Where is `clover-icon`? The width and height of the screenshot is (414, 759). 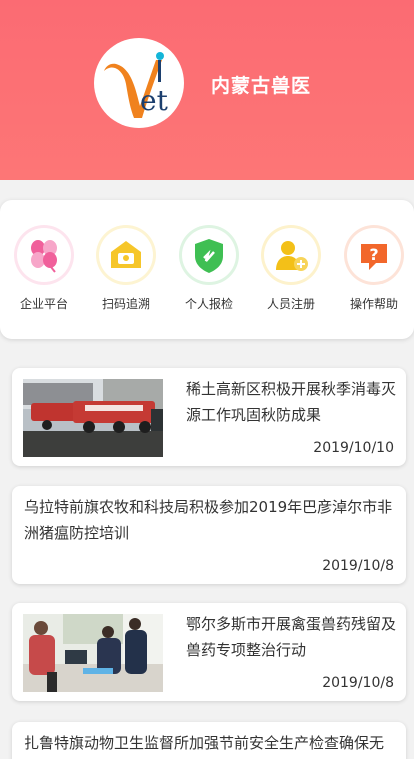
clover-icon is located at coordinates (44, 255).